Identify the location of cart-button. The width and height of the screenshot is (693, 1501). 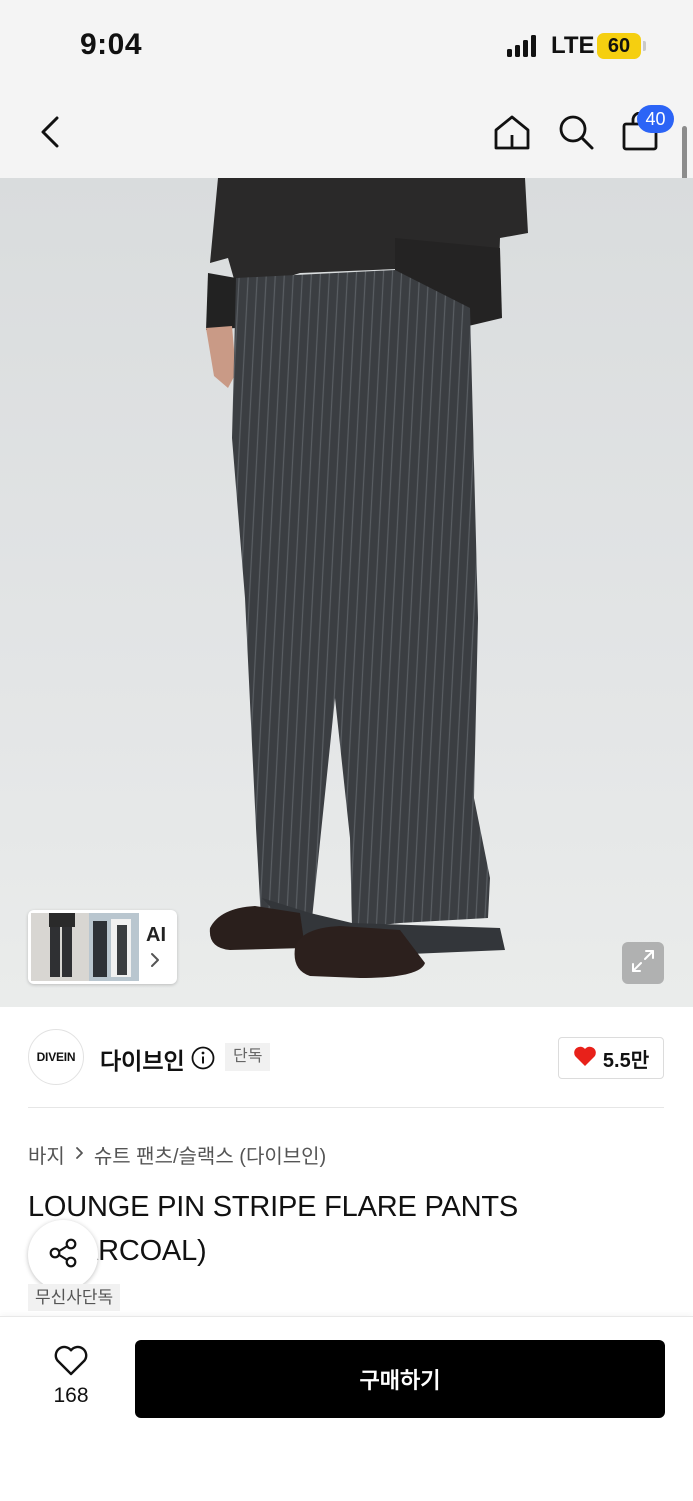
(640, 134).